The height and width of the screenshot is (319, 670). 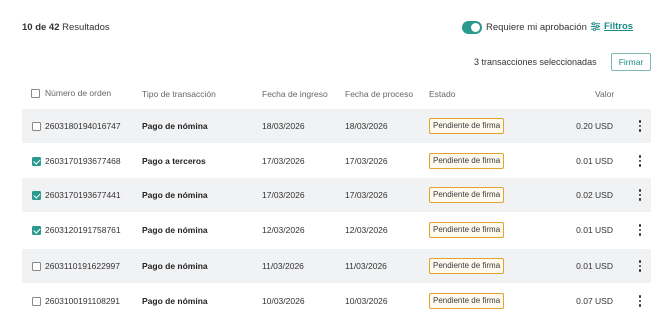 What do you see at coordinates (442, 94) in the screenshot?
I see `header-status: Estado` at bounding box center [442, 94].